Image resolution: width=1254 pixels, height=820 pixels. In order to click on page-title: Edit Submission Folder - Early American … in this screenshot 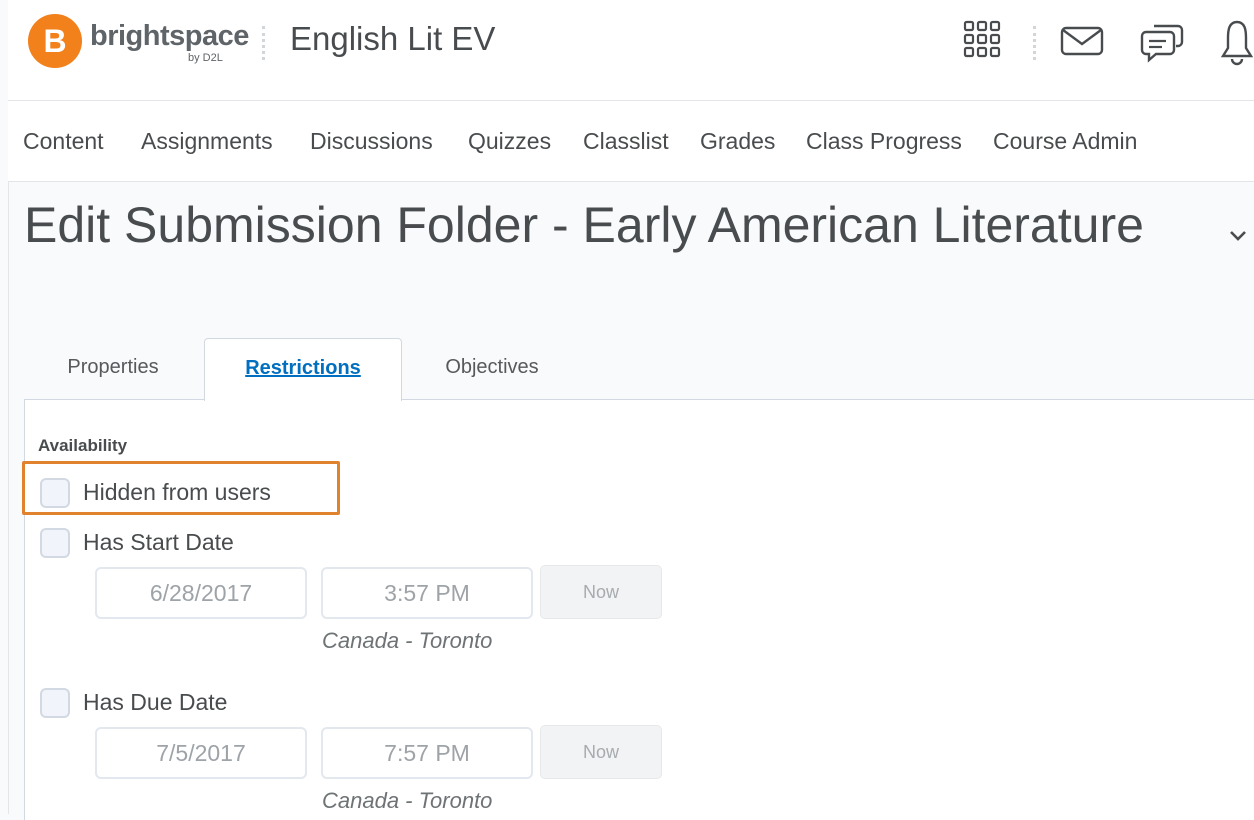, I will do `click(584, 225)`.